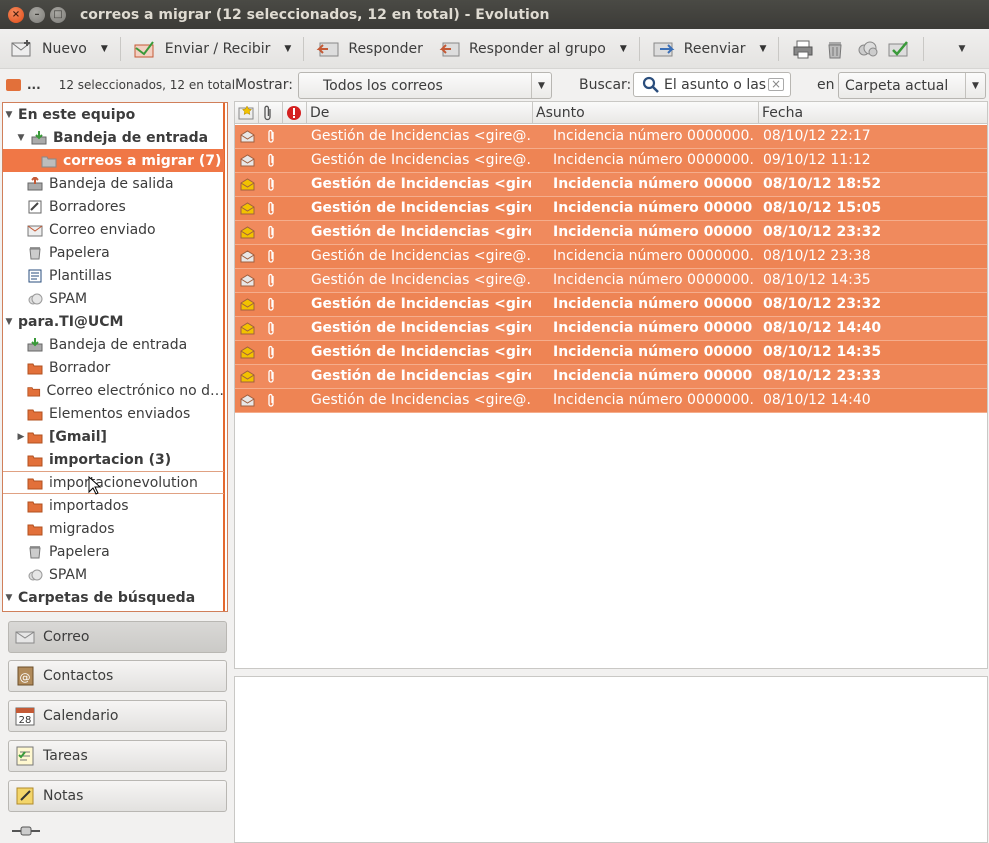 This screenshot has width=989, height=843. Describe the element at coordinates (961, 49) in the screenshot. I see `toolbar-overflow-button: ▼` at that location.